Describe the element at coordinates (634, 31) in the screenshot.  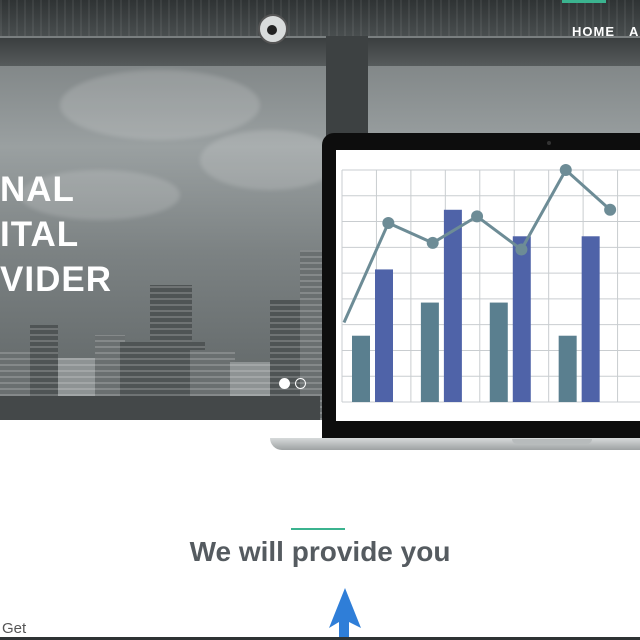
I see `nav-about: A` at that location.